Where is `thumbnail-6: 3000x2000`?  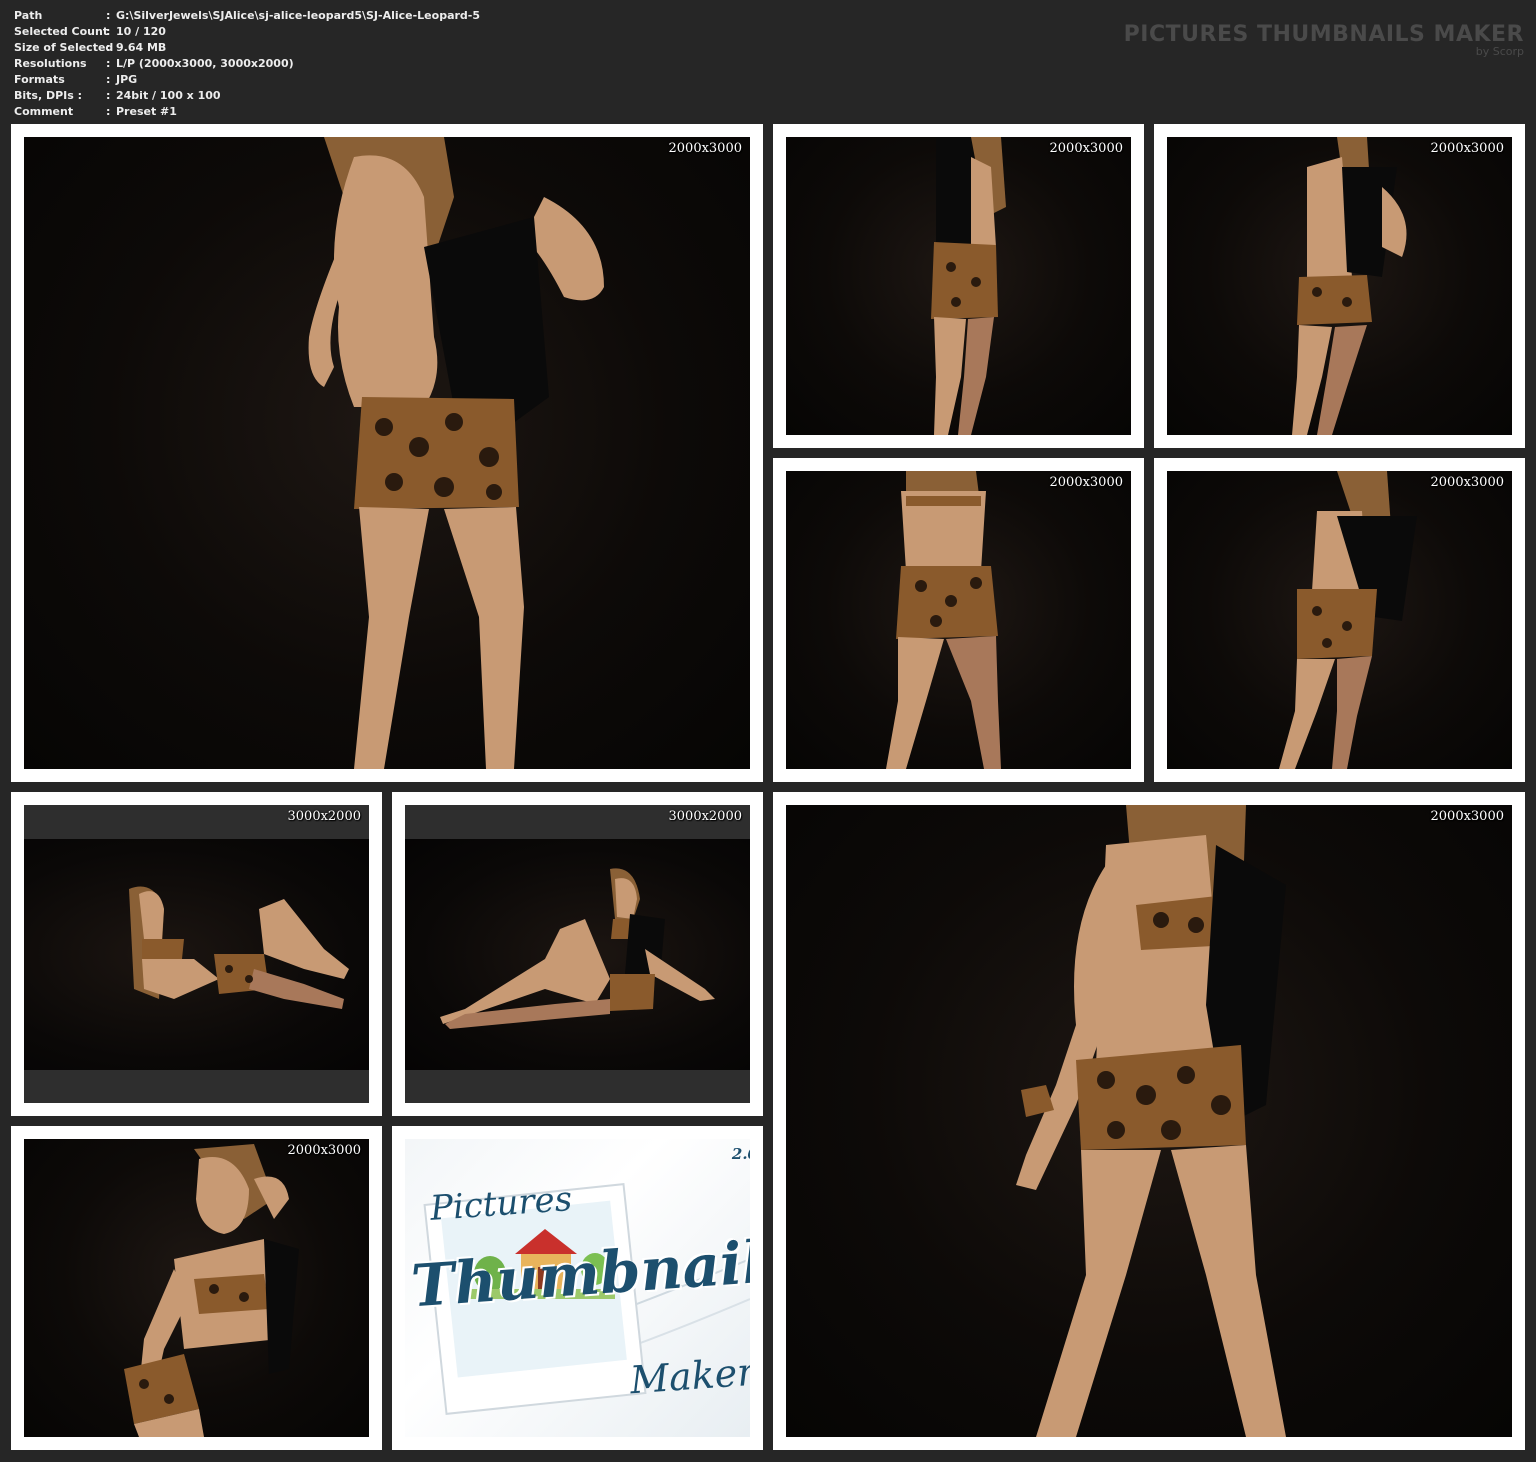 thumbnail-6: 3000x2000 is located at coordinates (196, 954).